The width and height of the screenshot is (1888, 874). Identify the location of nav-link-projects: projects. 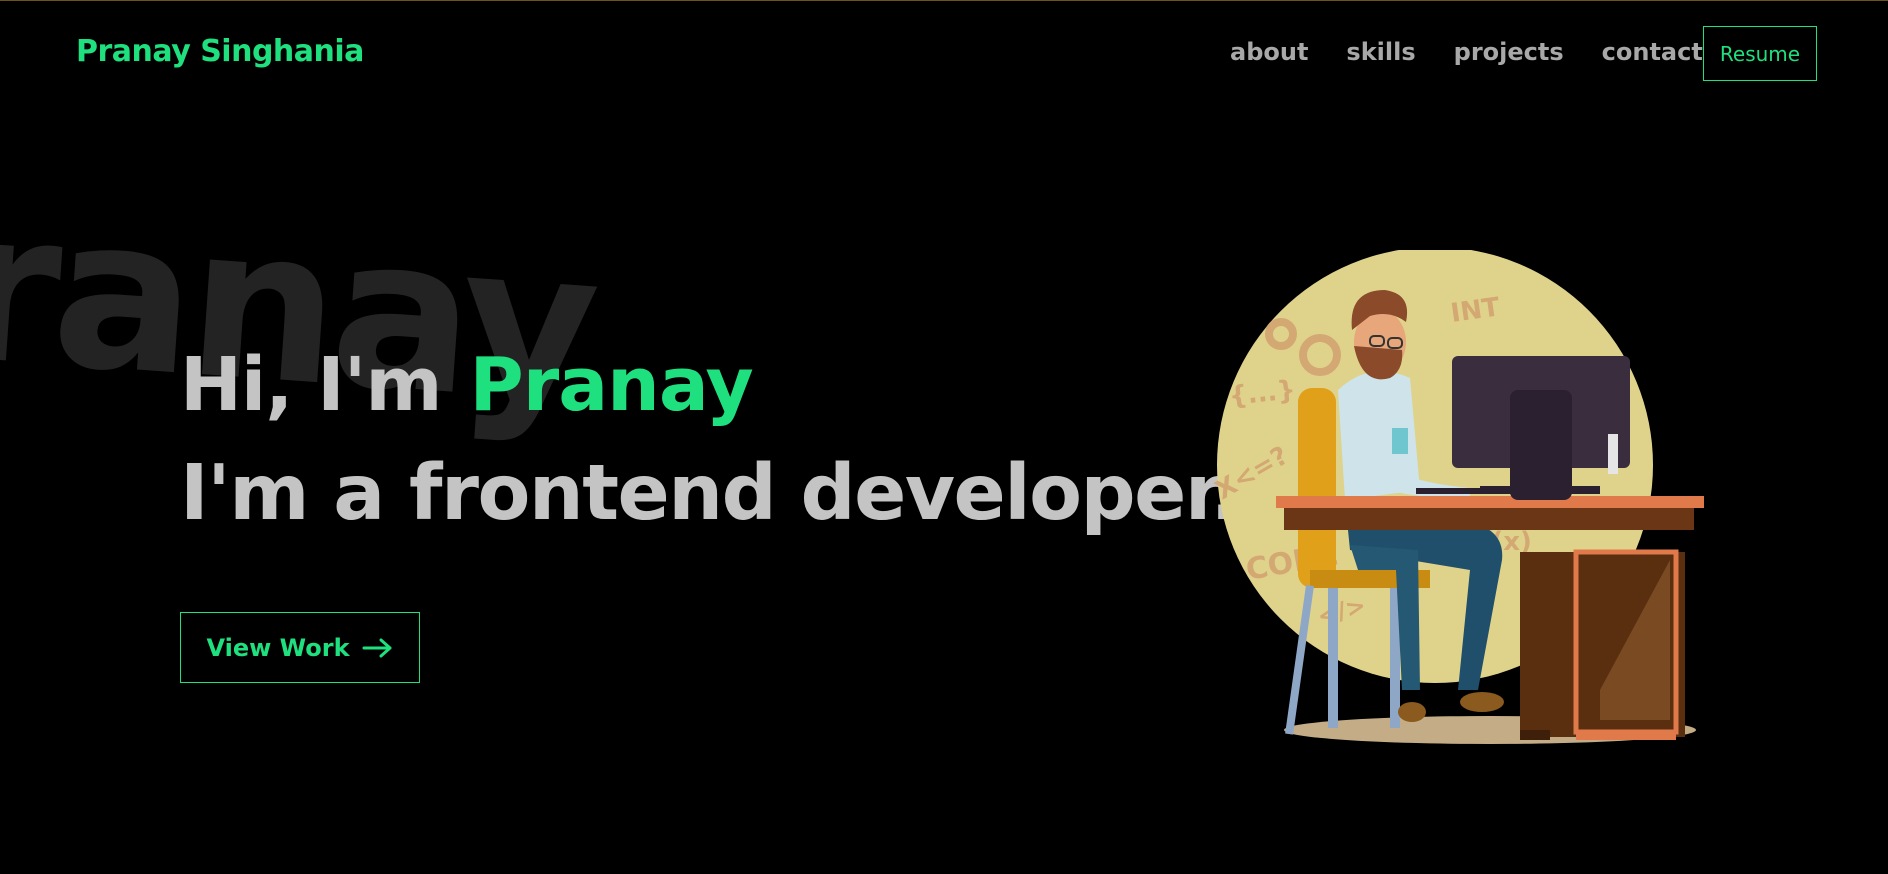
(1509, 52).